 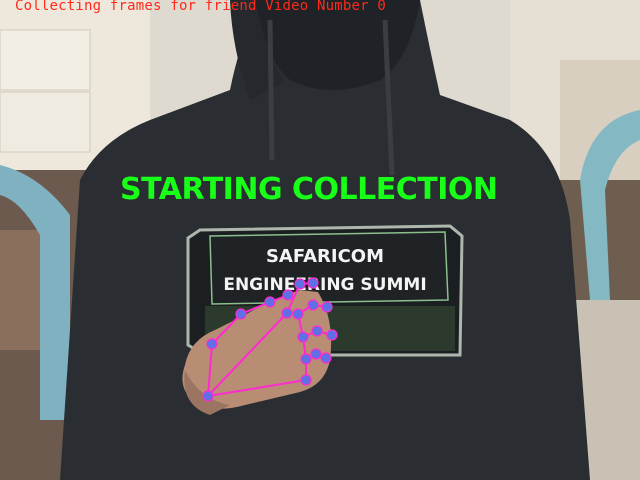 I want to click on cupboard-door-top, so click(x=45, y=60).